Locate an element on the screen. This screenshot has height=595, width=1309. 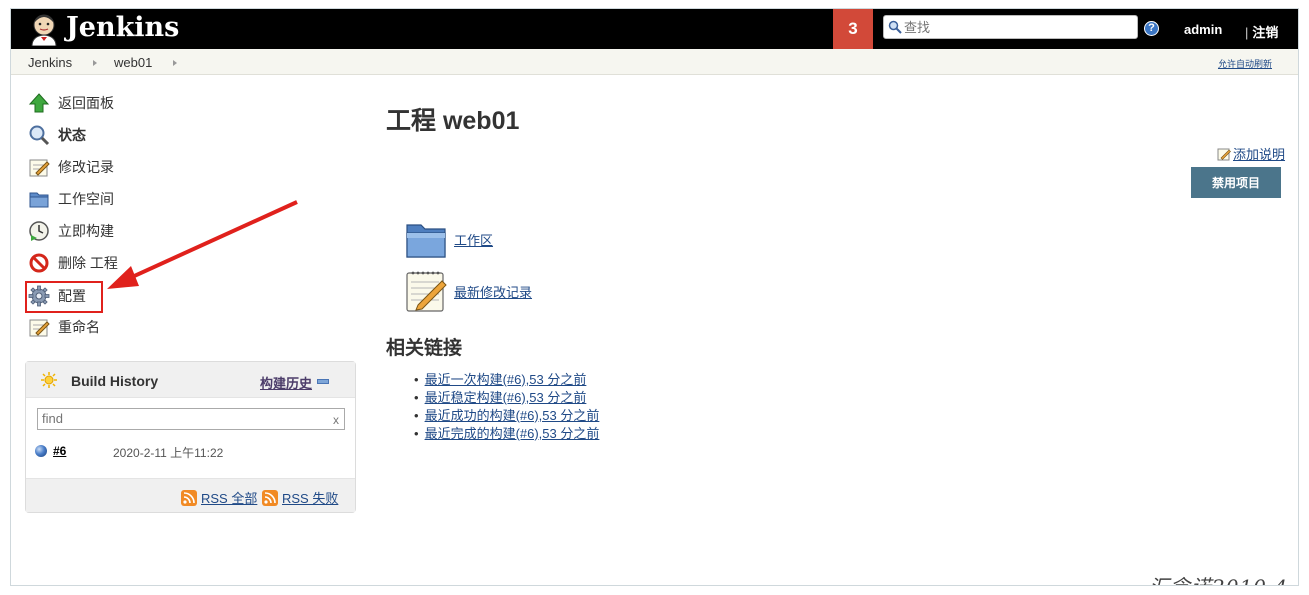
logout-link: | 注销 is located at coordinates (1261, 31).